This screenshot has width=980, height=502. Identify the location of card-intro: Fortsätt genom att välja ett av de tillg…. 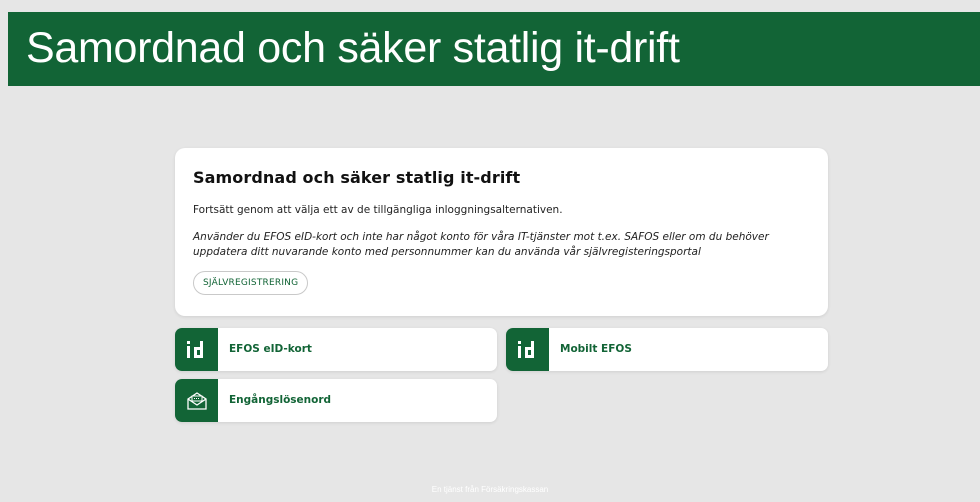
(378, 210).